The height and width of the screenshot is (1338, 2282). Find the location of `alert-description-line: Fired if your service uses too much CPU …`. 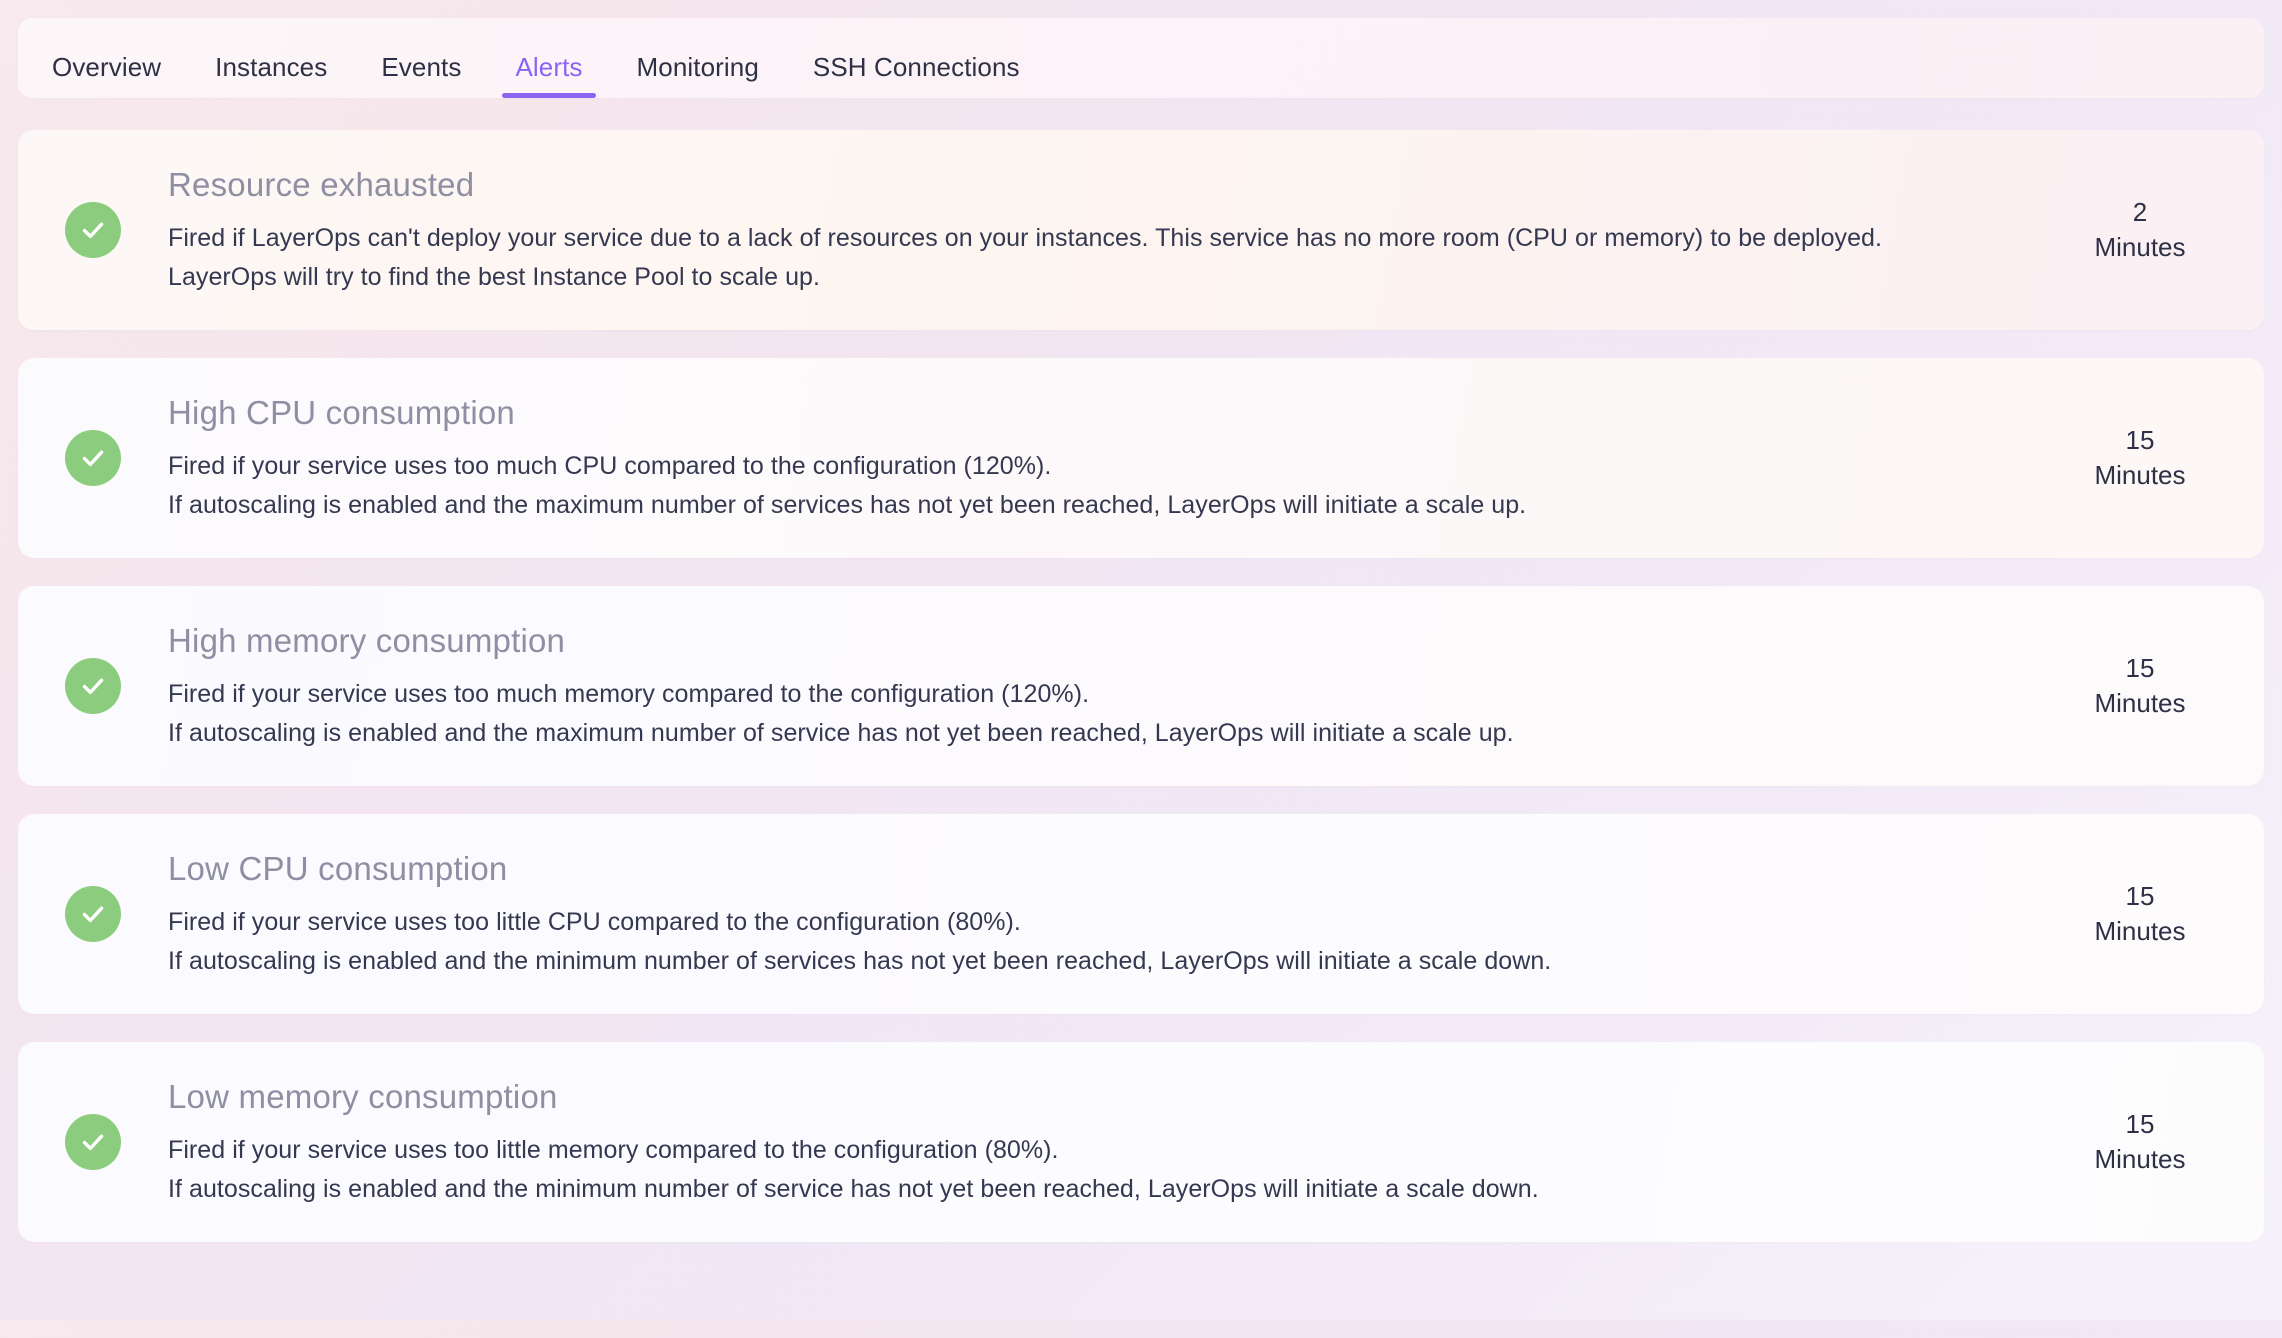

alert-description-line: Fired if your service uses too much CPU … is located at coordinates (610, 465).